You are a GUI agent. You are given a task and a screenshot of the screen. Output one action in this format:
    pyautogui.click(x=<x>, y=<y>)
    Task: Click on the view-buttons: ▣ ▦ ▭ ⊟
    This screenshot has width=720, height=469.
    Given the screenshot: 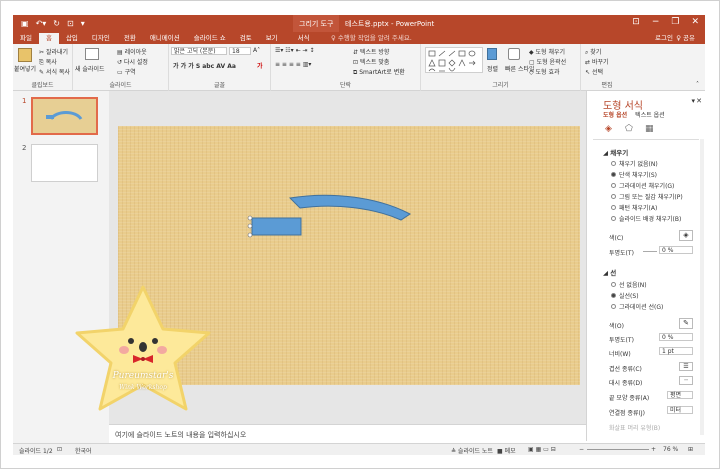 What is the action you would take?
    pyautogui.click(x=542, y=449)
    